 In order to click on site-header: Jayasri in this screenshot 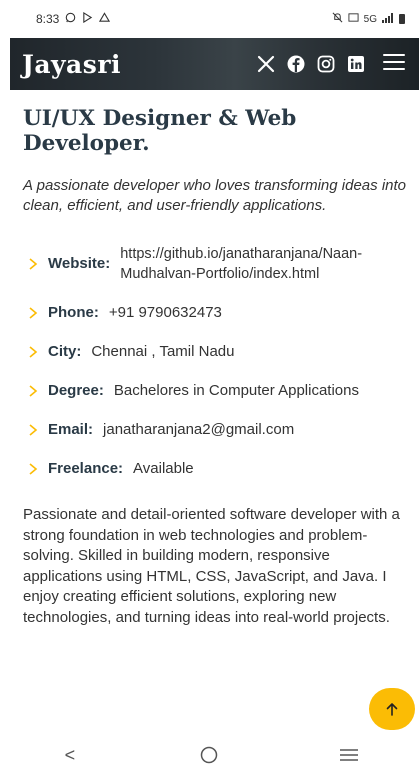, I will do `click(214, 64)`.